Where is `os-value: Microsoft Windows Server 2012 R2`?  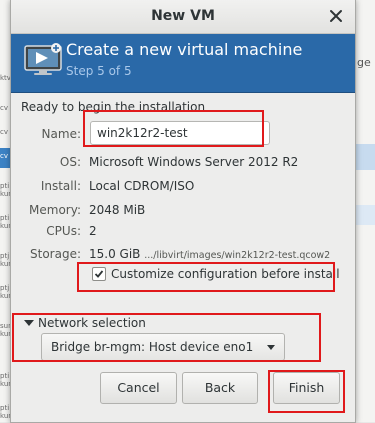
os-value: Microsoft Windows Server 2012 R2 is located at coordinates (194, 162).